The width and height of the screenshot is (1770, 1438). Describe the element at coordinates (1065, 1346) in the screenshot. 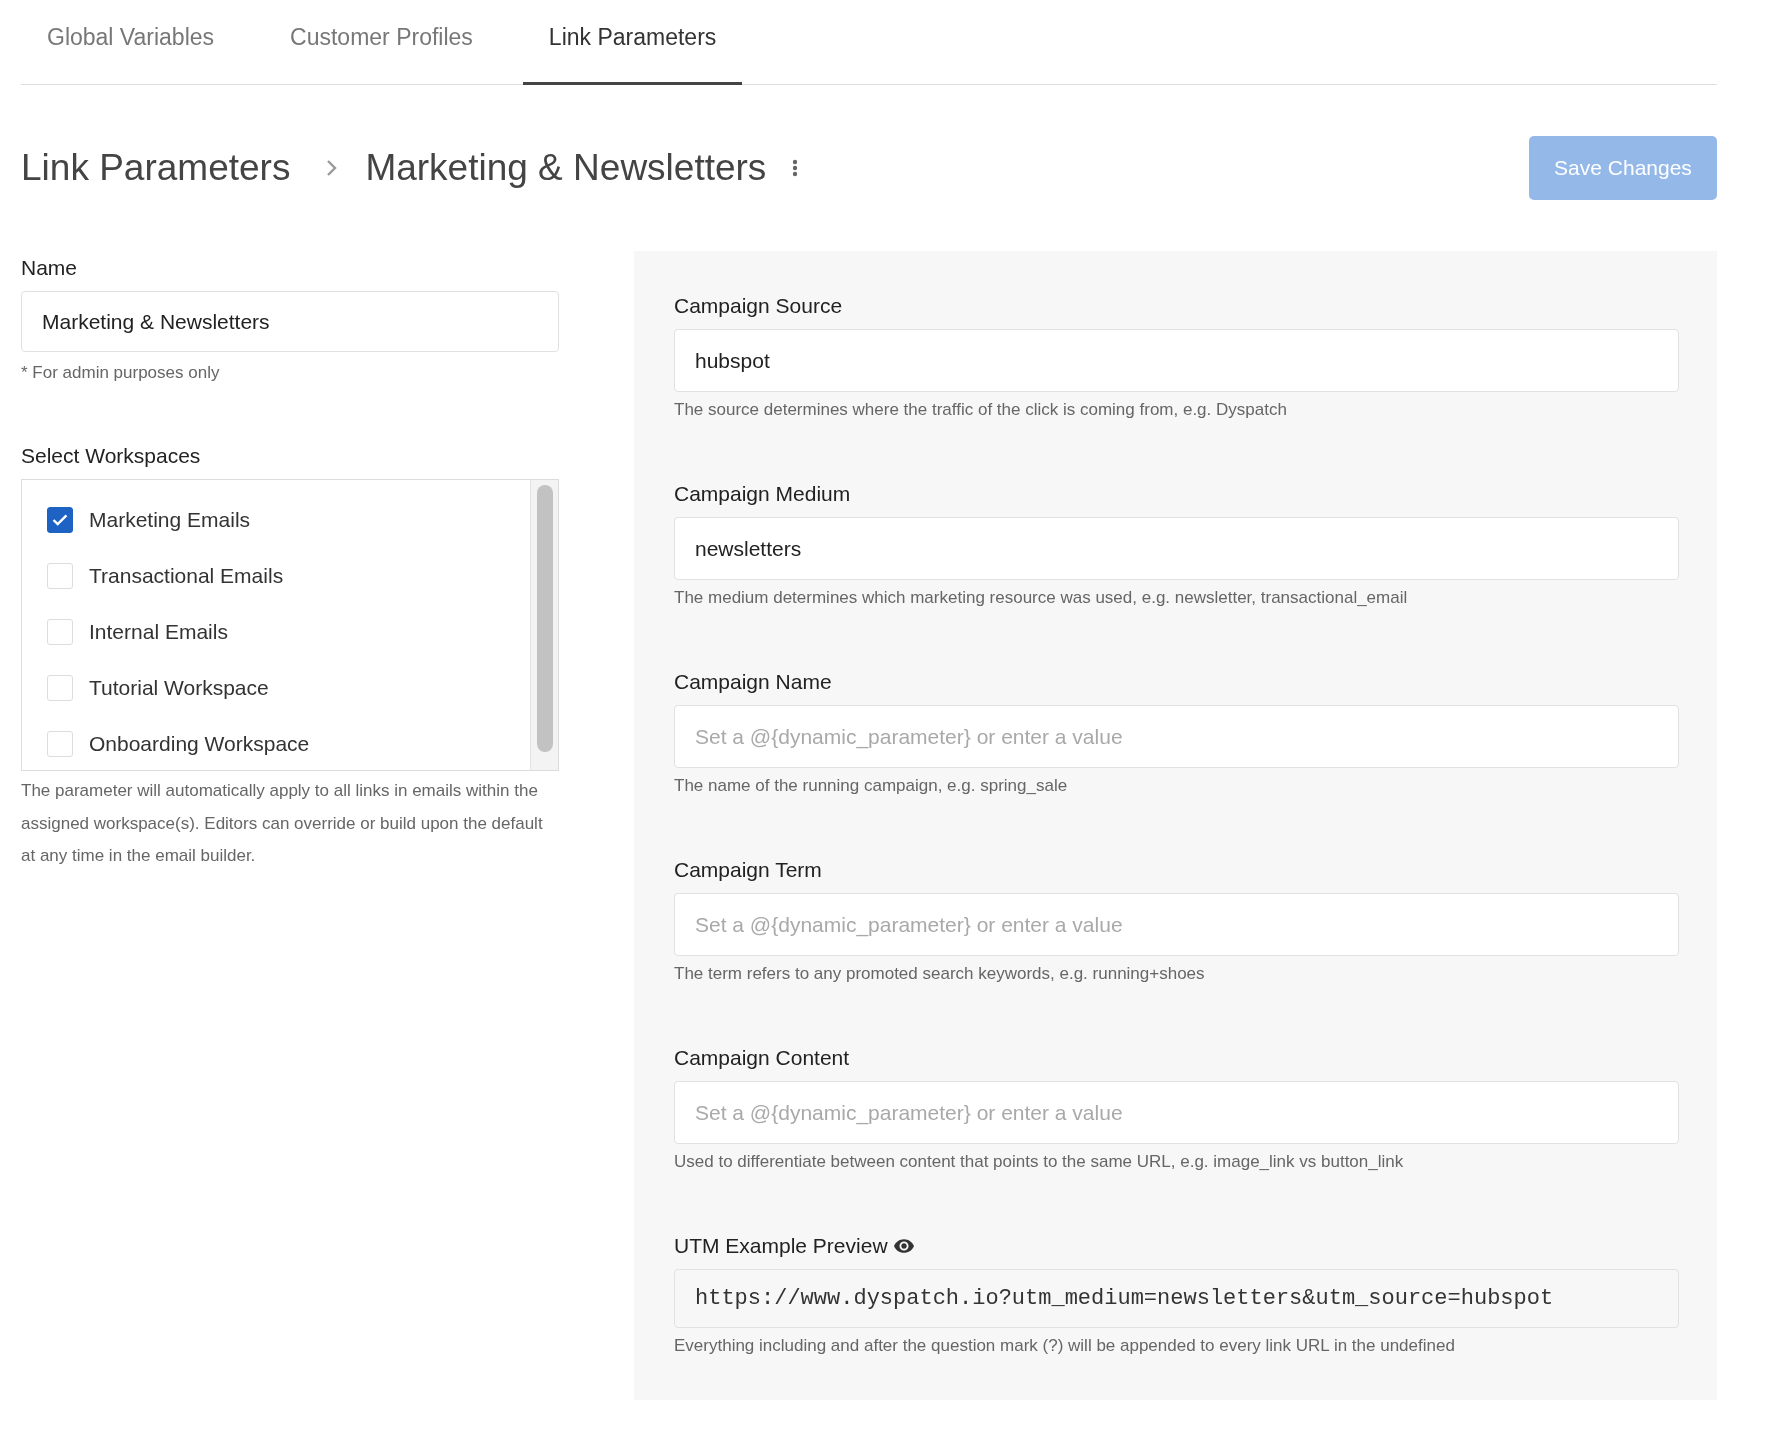

I see `helper-text: Everything including and after the question mark (?) will be appended to every link URL in the undefined` at that location.